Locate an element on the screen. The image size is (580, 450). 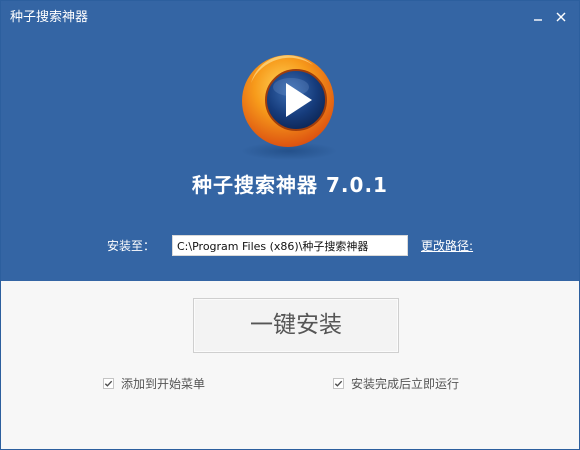
window-title: 种子搜索神器 is located at coordinates (49, 17).